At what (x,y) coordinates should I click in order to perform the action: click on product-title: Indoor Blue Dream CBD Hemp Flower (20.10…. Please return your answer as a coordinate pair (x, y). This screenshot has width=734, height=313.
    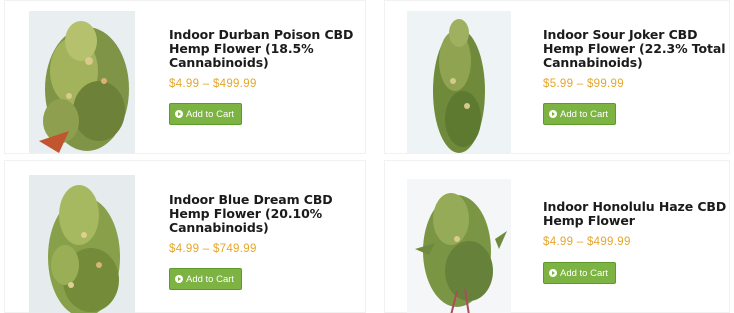
    Looking at the image, I should click on (264, 214).